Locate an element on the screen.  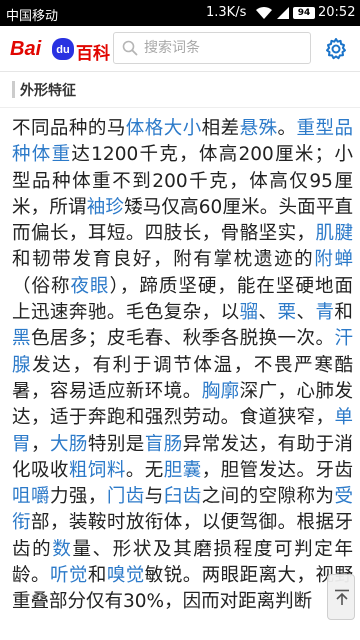
clock: 20:52 is located at coordinates (337, 12).